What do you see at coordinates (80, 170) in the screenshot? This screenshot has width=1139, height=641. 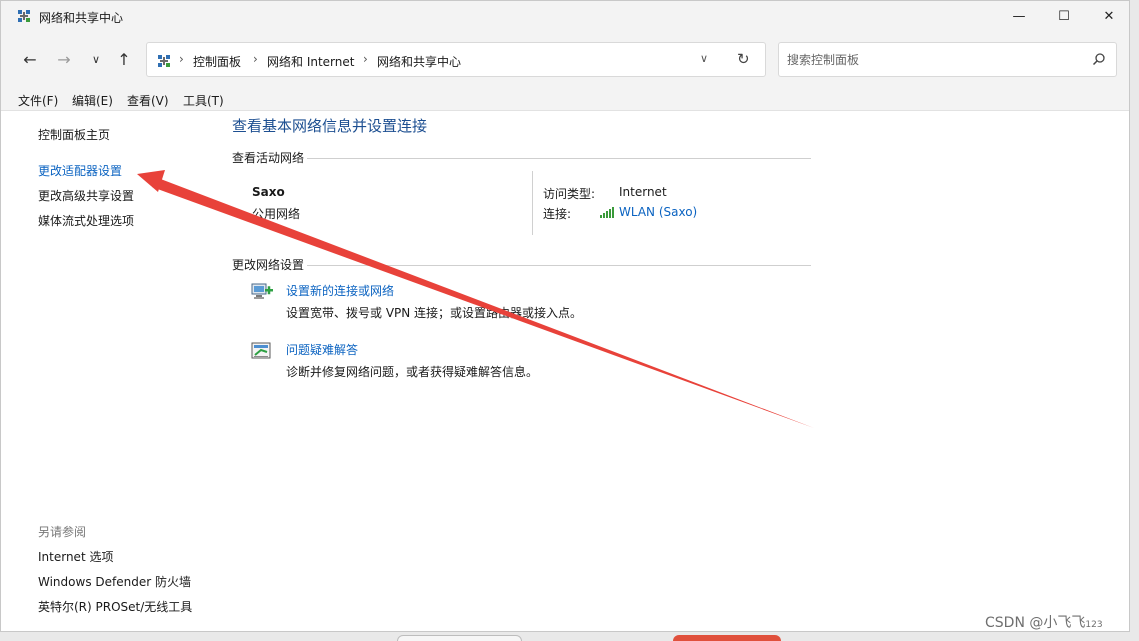 I see `change-adapter-settings-link: 更改适配器设置` at bounding box center [80, 170].